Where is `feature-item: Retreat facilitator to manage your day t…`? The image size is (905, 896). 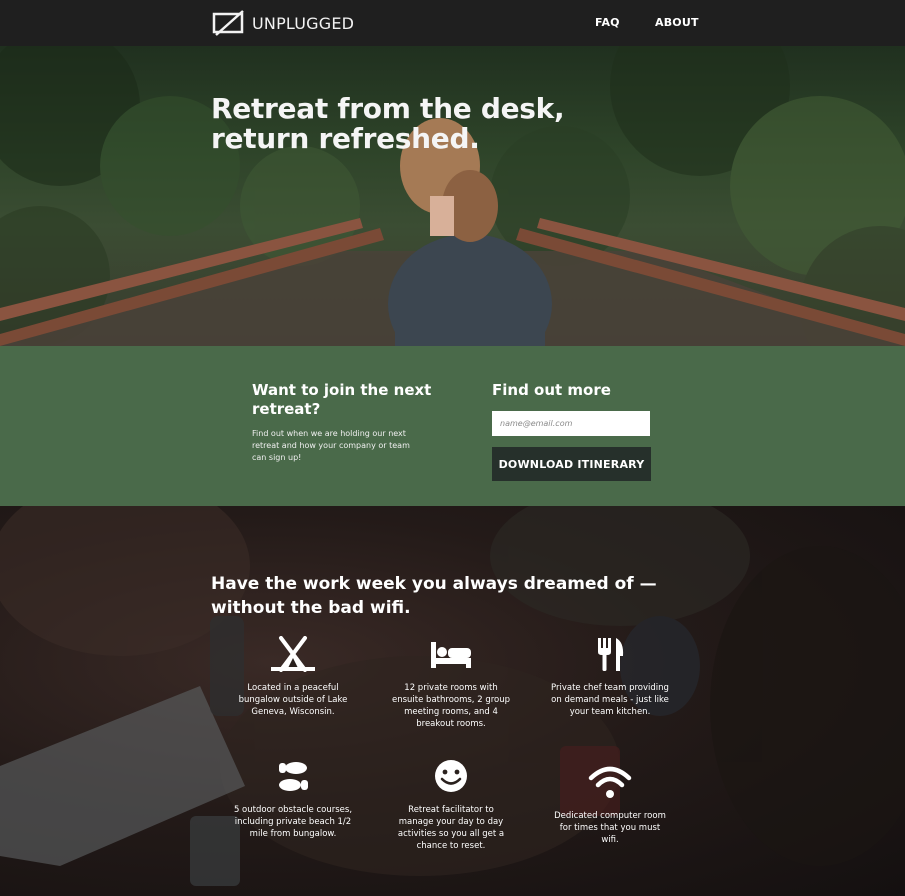
feature-item: Retreat facilitator to manage your day t… is located at coordinates (451, 805).